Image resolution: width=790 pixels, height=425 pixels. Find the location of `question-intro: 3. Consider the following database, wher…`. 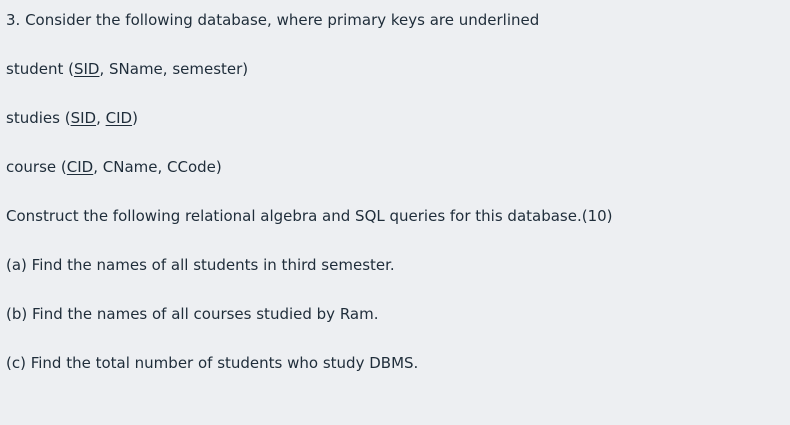

question-intro: 3. Consider the following database, wher… is located at coordinates (273, 20).